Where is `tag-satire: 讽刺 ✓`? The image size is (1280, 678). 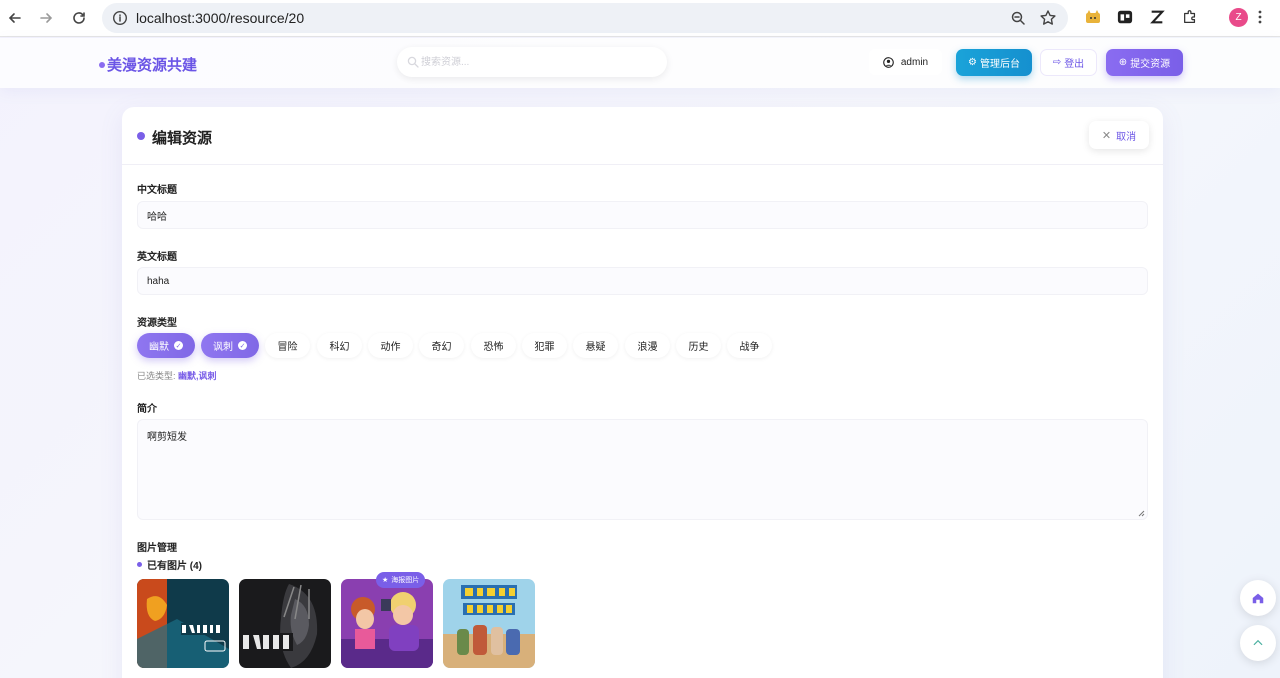 tag-satire: 讽刺 ✓ is located at coordinates (230, 345).